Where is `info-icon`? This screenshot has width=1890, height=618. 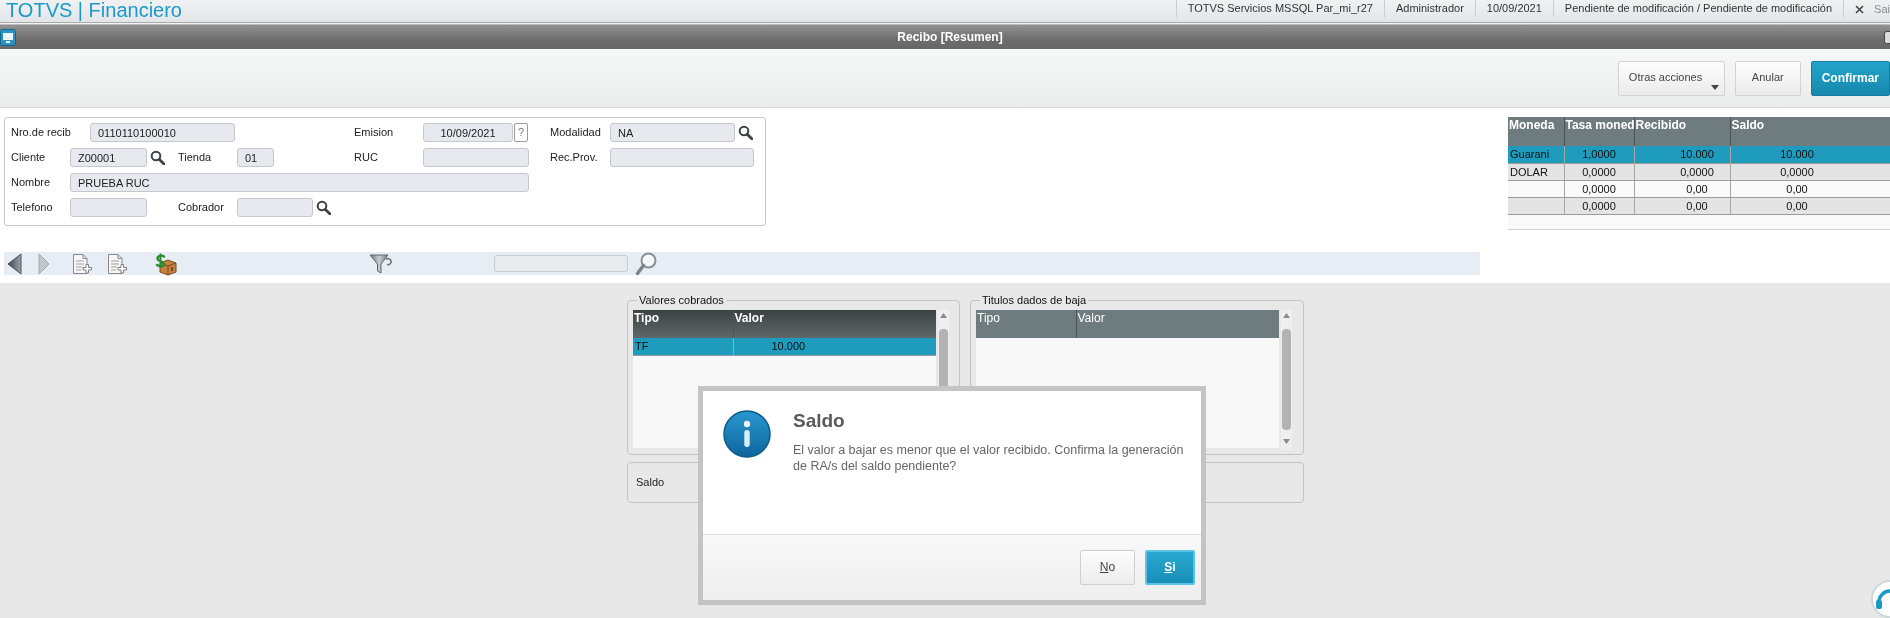 info-icon is located at coordinates (747, 434).